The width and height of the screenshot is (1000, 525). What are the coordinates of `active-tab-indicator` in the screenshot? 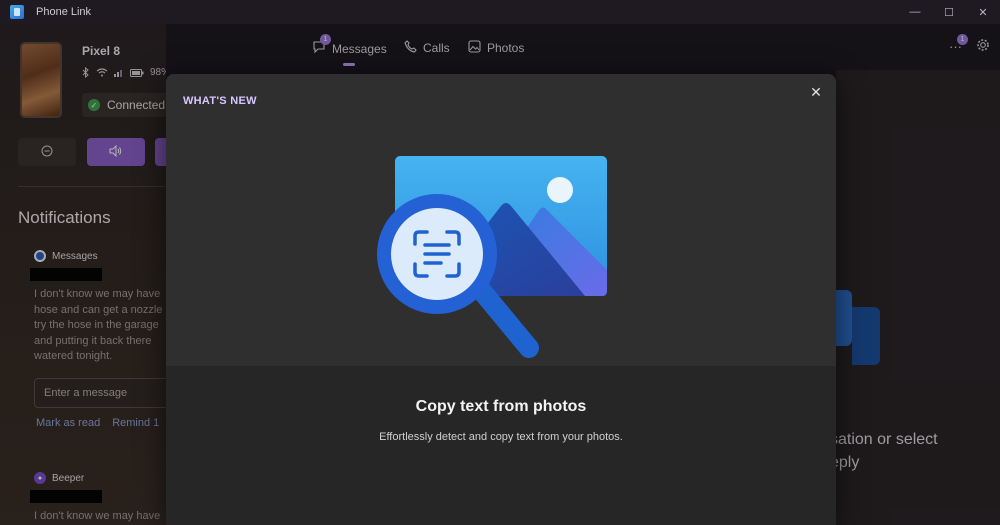 It's located at (349, 64).